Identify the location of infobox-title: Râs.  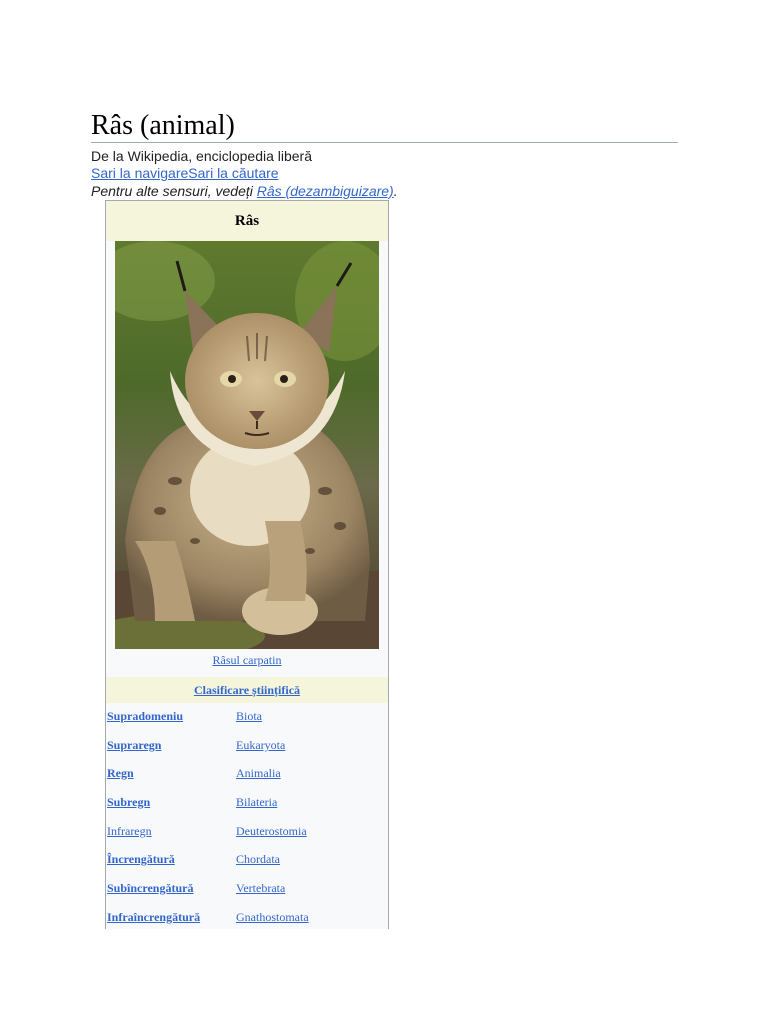
(247, 221).